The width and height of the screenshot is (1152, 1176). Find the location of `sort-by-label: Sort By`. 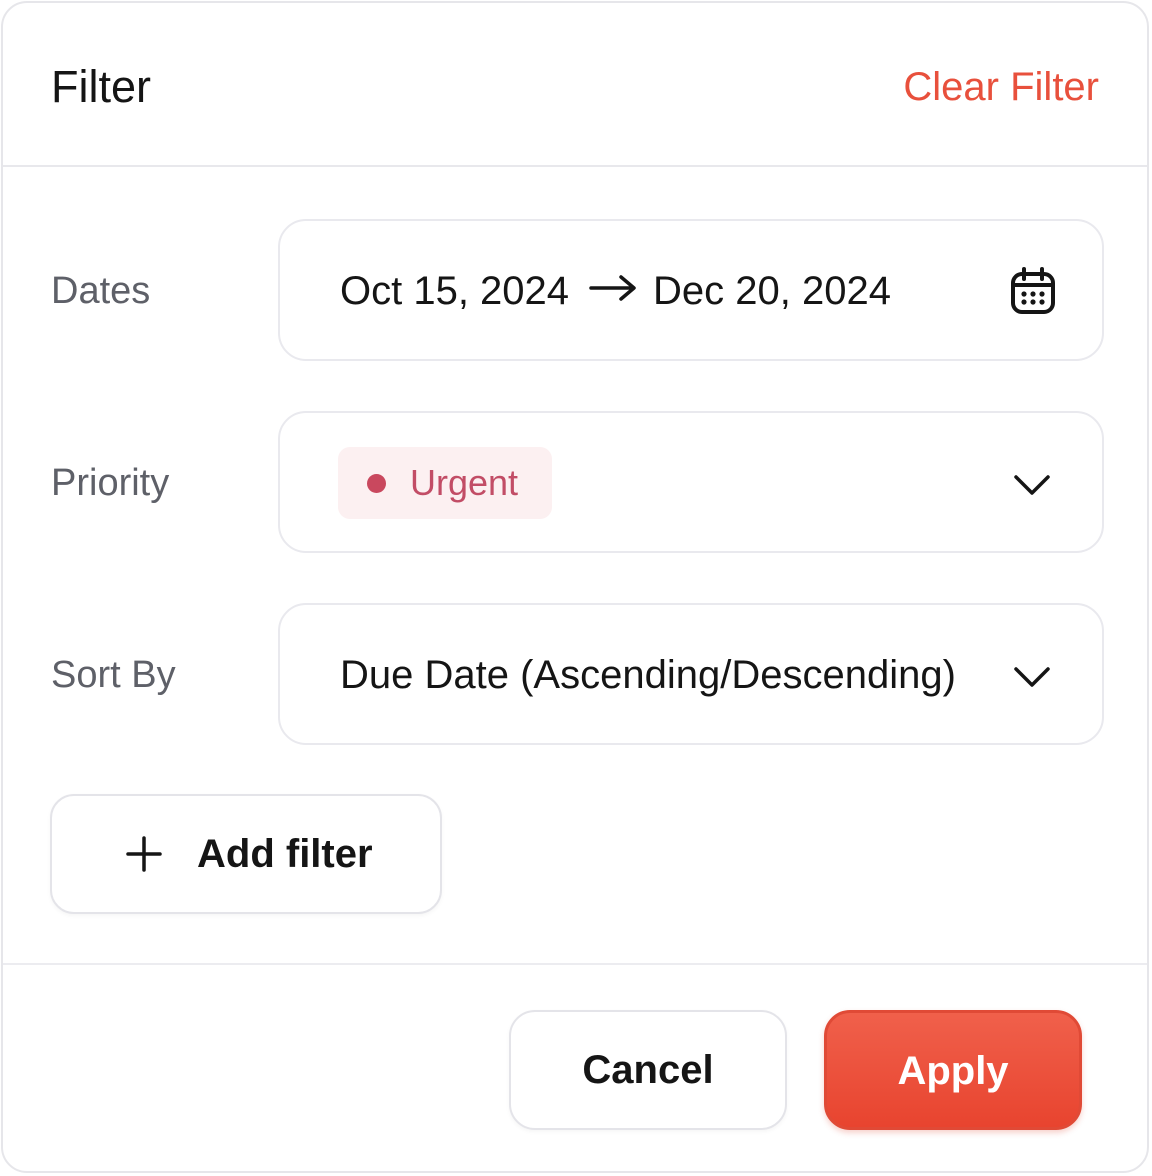

sort-by-label: Sort By is located at coordinates (113, 675).